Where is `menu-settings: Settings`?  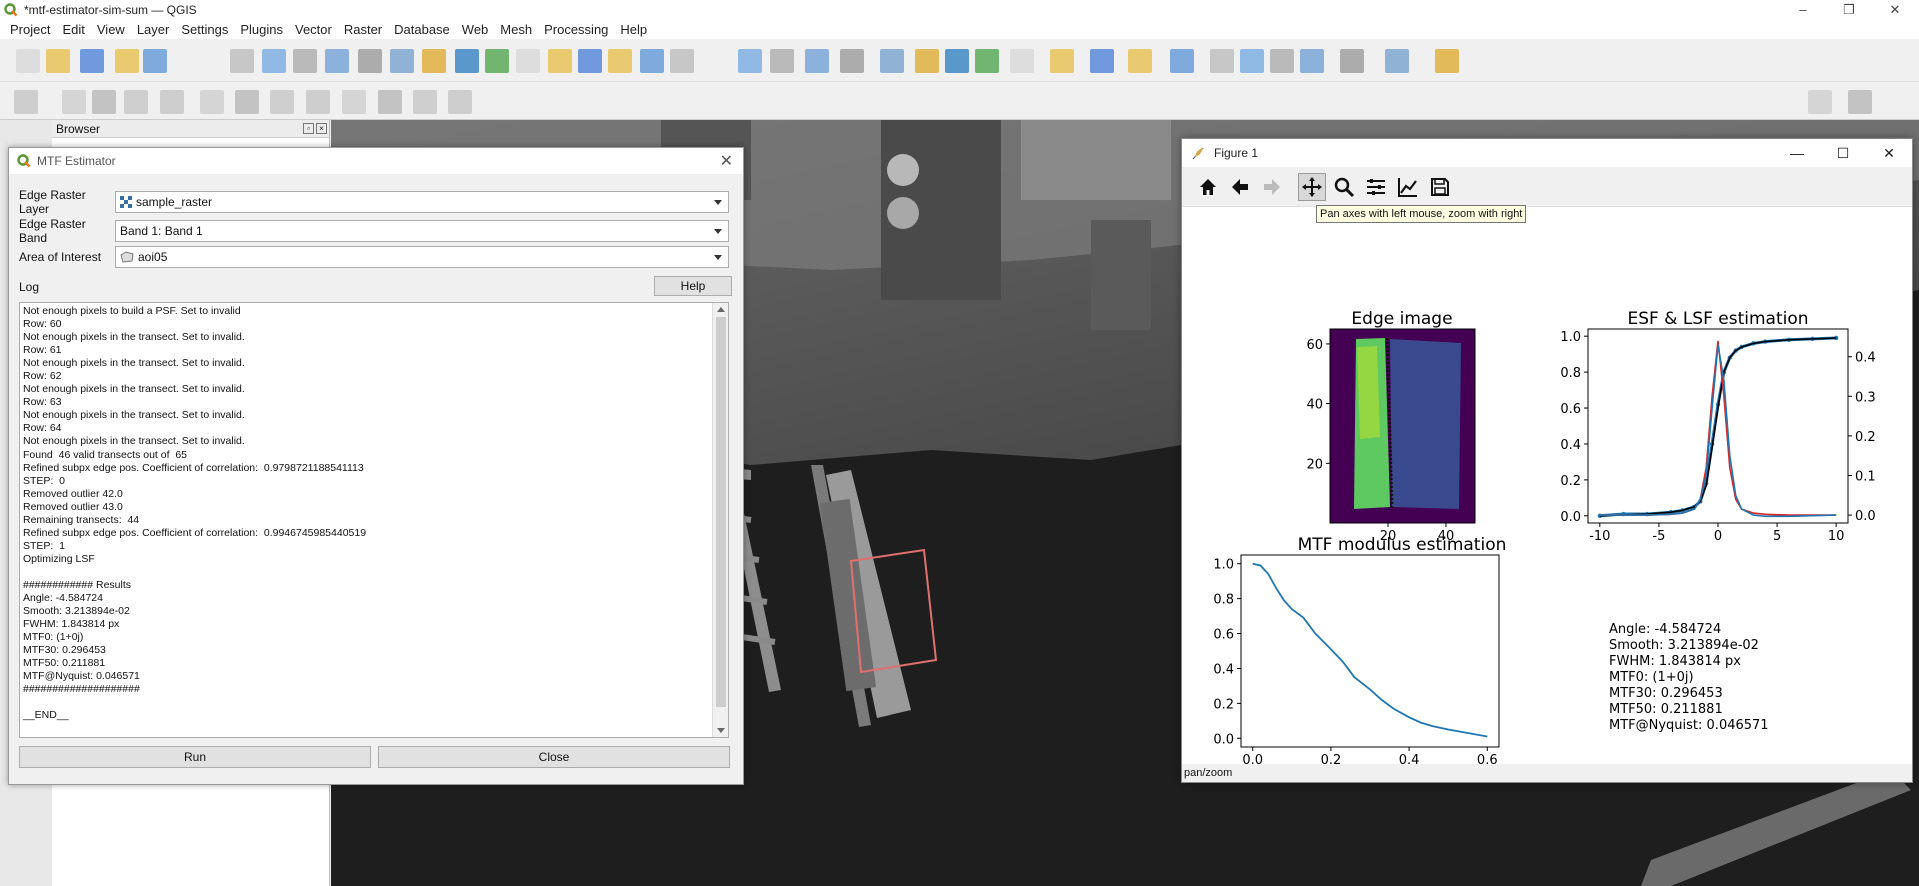
menu-settings: Settings is located at coordinates (204, 29).